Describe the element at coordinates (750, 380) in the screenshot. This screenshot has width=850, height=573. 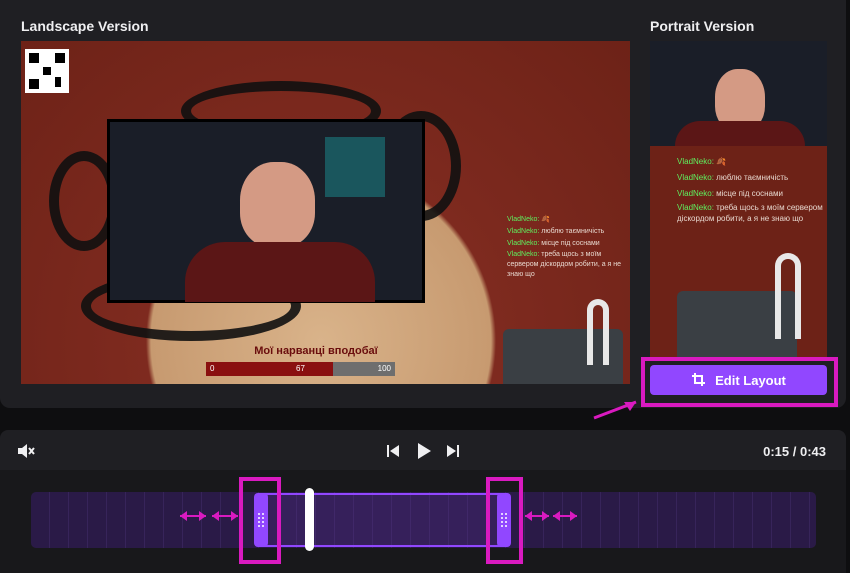
I see `edit-layout-label: Edit Layout` at that location.